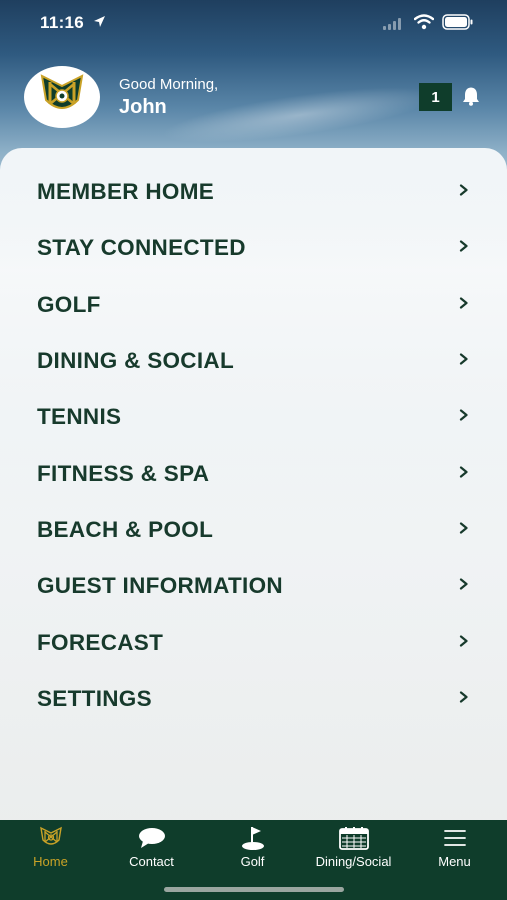 This screenshot has width=507, height=900. I want to click on tab-menu: Menu, so click(454, 850).